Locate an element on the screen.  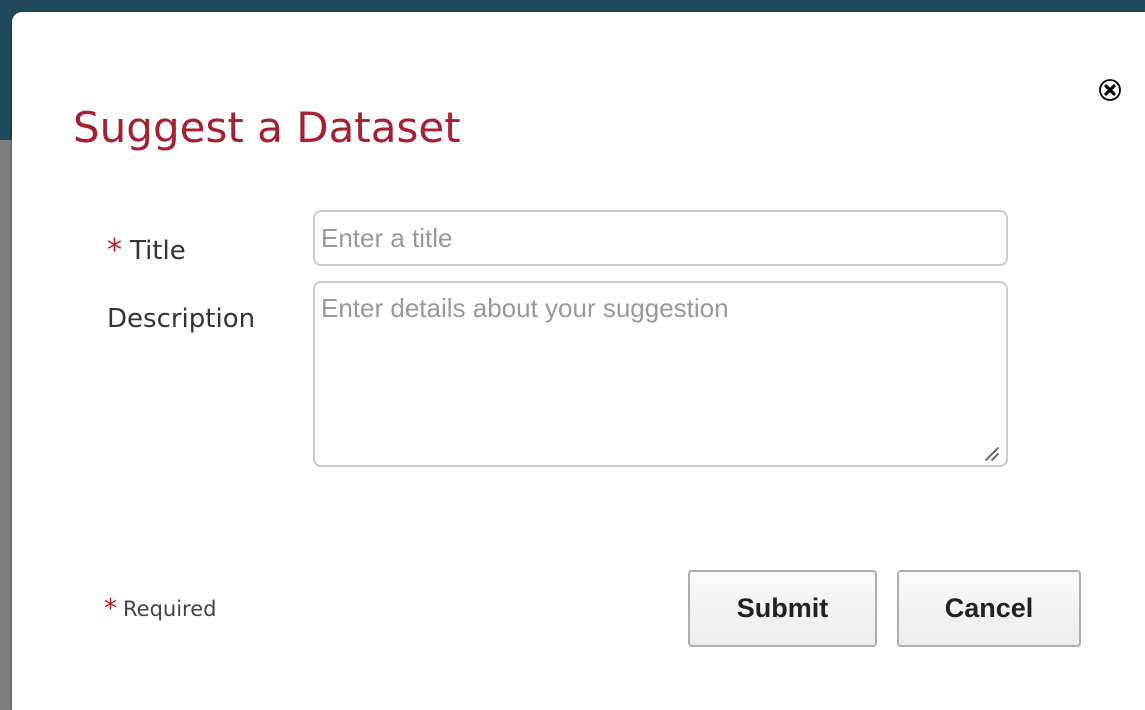
required-note-text: Required is located at coordinates (170, 609).